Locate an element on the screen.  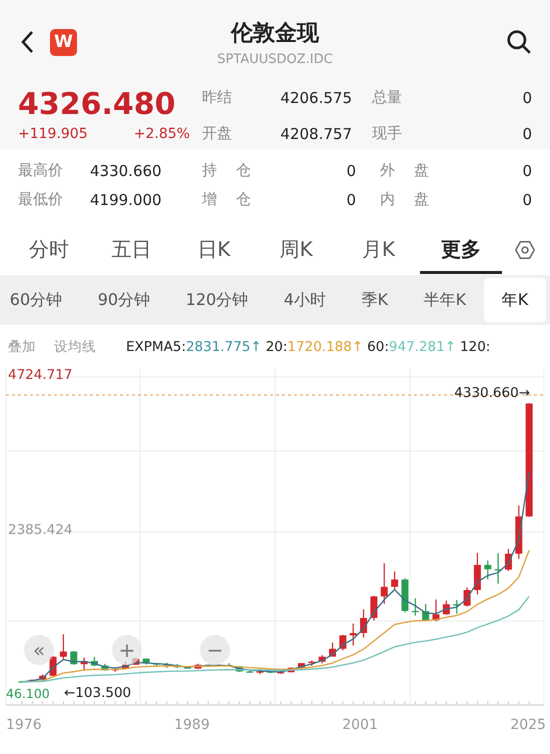
indicator-label: 120: is located at coordinates (475, 347).